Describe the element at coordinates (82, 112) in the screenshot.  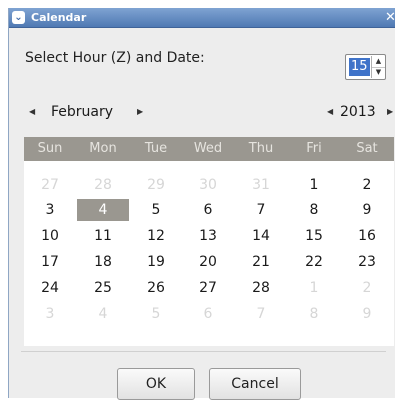
I see `month-label: February` at that location.